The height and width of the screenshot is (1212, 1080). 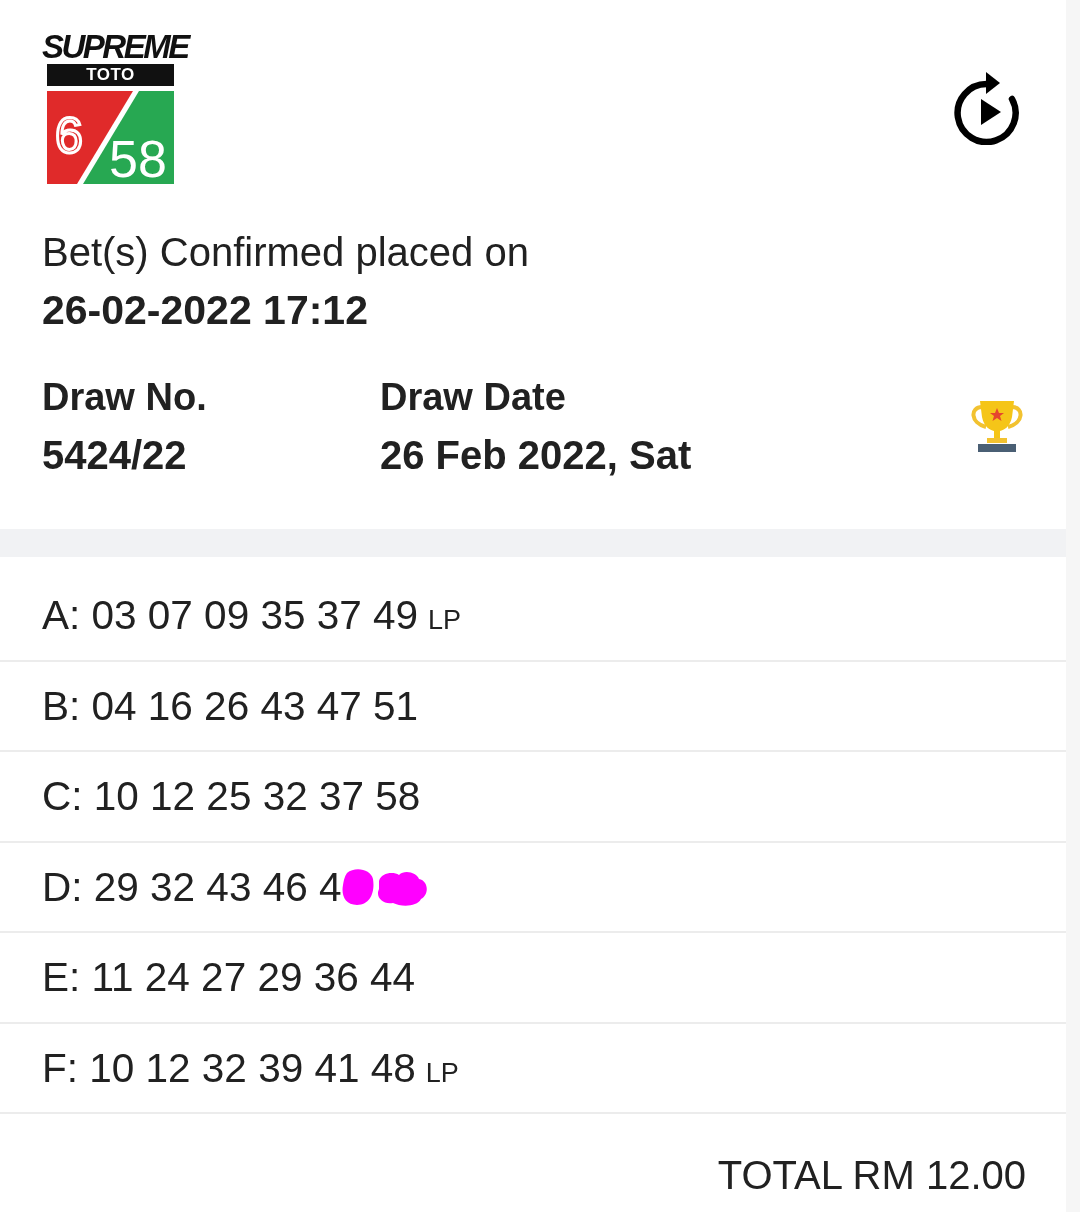 What do you see at coordinates (230, 705) in the screenshot?
I see `bet-numbers: B: 04 16 26 43 47 51` at bounding box center [230, 705].